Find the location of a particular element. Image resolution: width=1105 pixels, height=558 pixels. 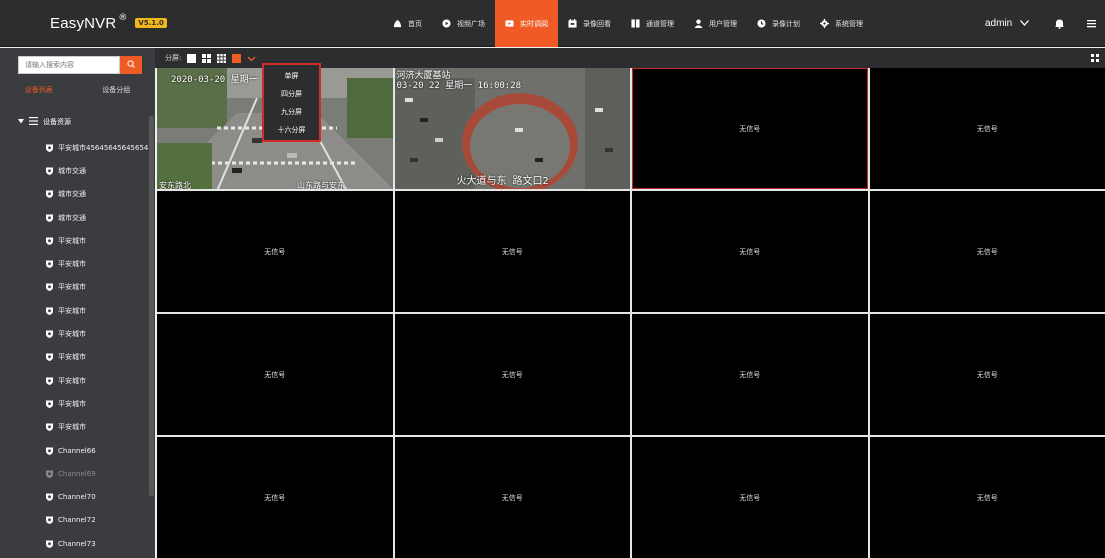

sixteen-screen-icon is located at coordinates (237, 58).